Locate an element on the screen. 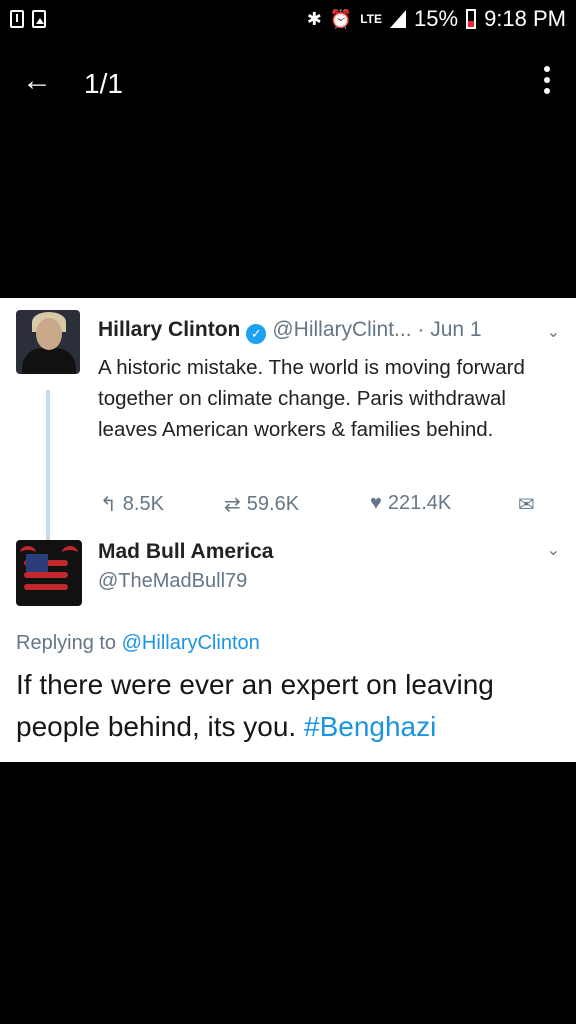 The height and width of the screenshot is (1024, 576). retweet-button: ⇄ 59.6K is located at coordinates (261, 504).